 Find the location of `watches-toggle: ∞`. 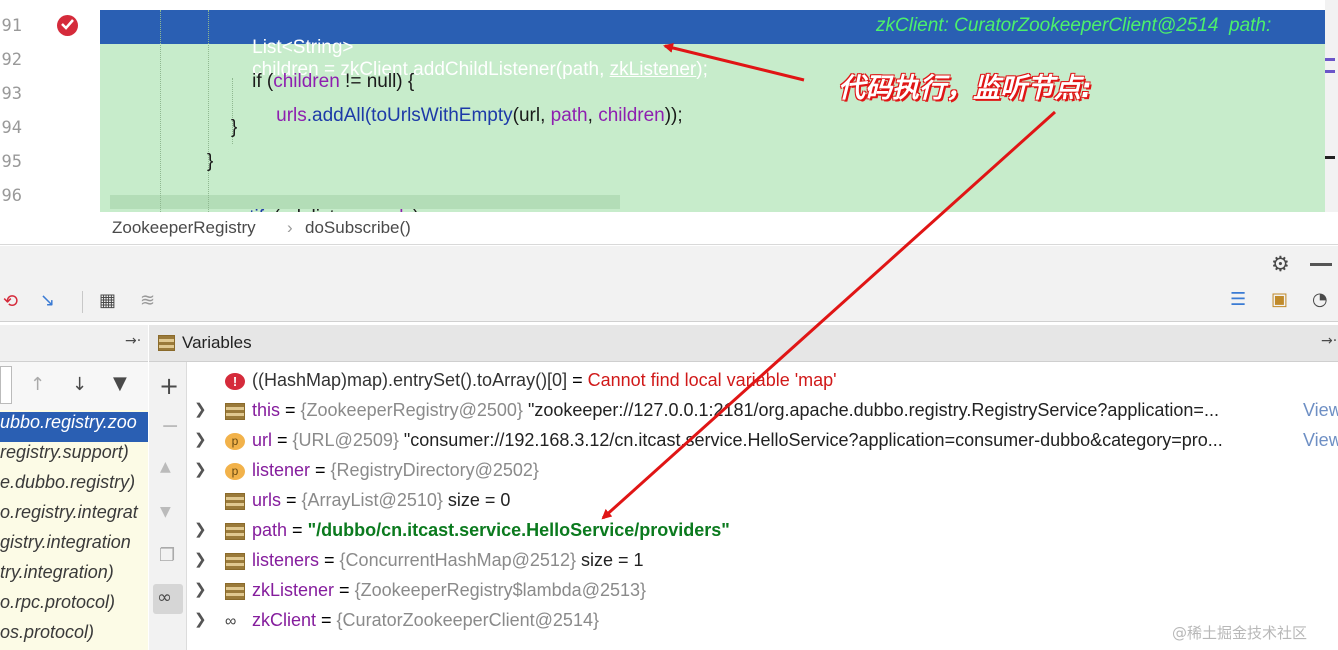

watches-toggle: ∞ is located at coordinates (168, 599).